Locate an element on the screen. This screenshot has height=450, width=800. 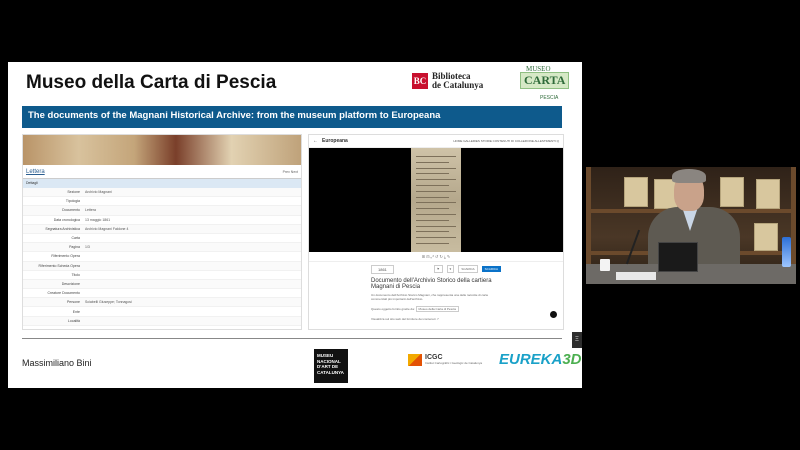
presenter-name: Massimiliano Bini is located at coordinates (57, 363).